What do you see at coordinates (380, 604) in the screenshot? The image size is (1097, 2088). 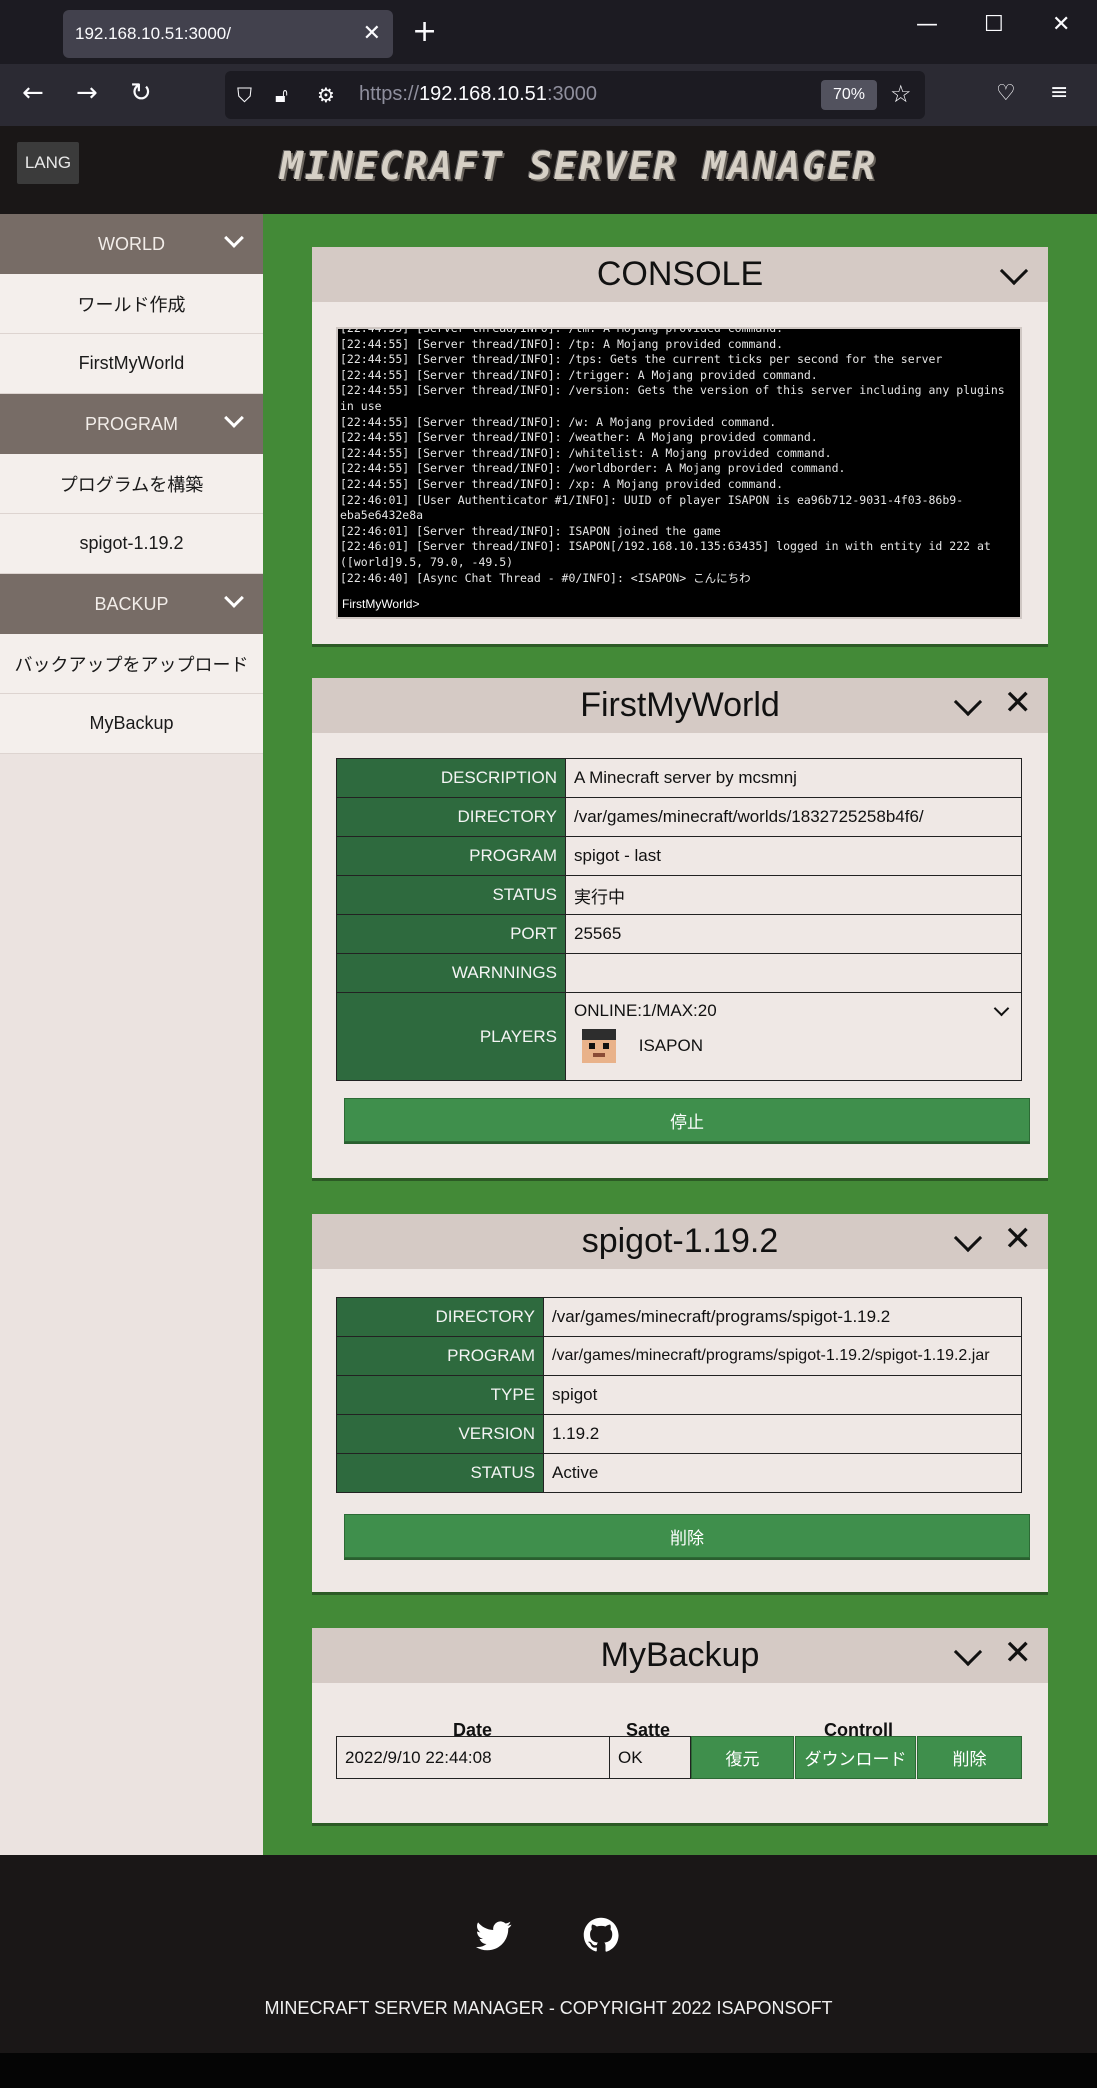 I see `console-prompt: FirstMyWorld>` at bounding box center [380, 604].